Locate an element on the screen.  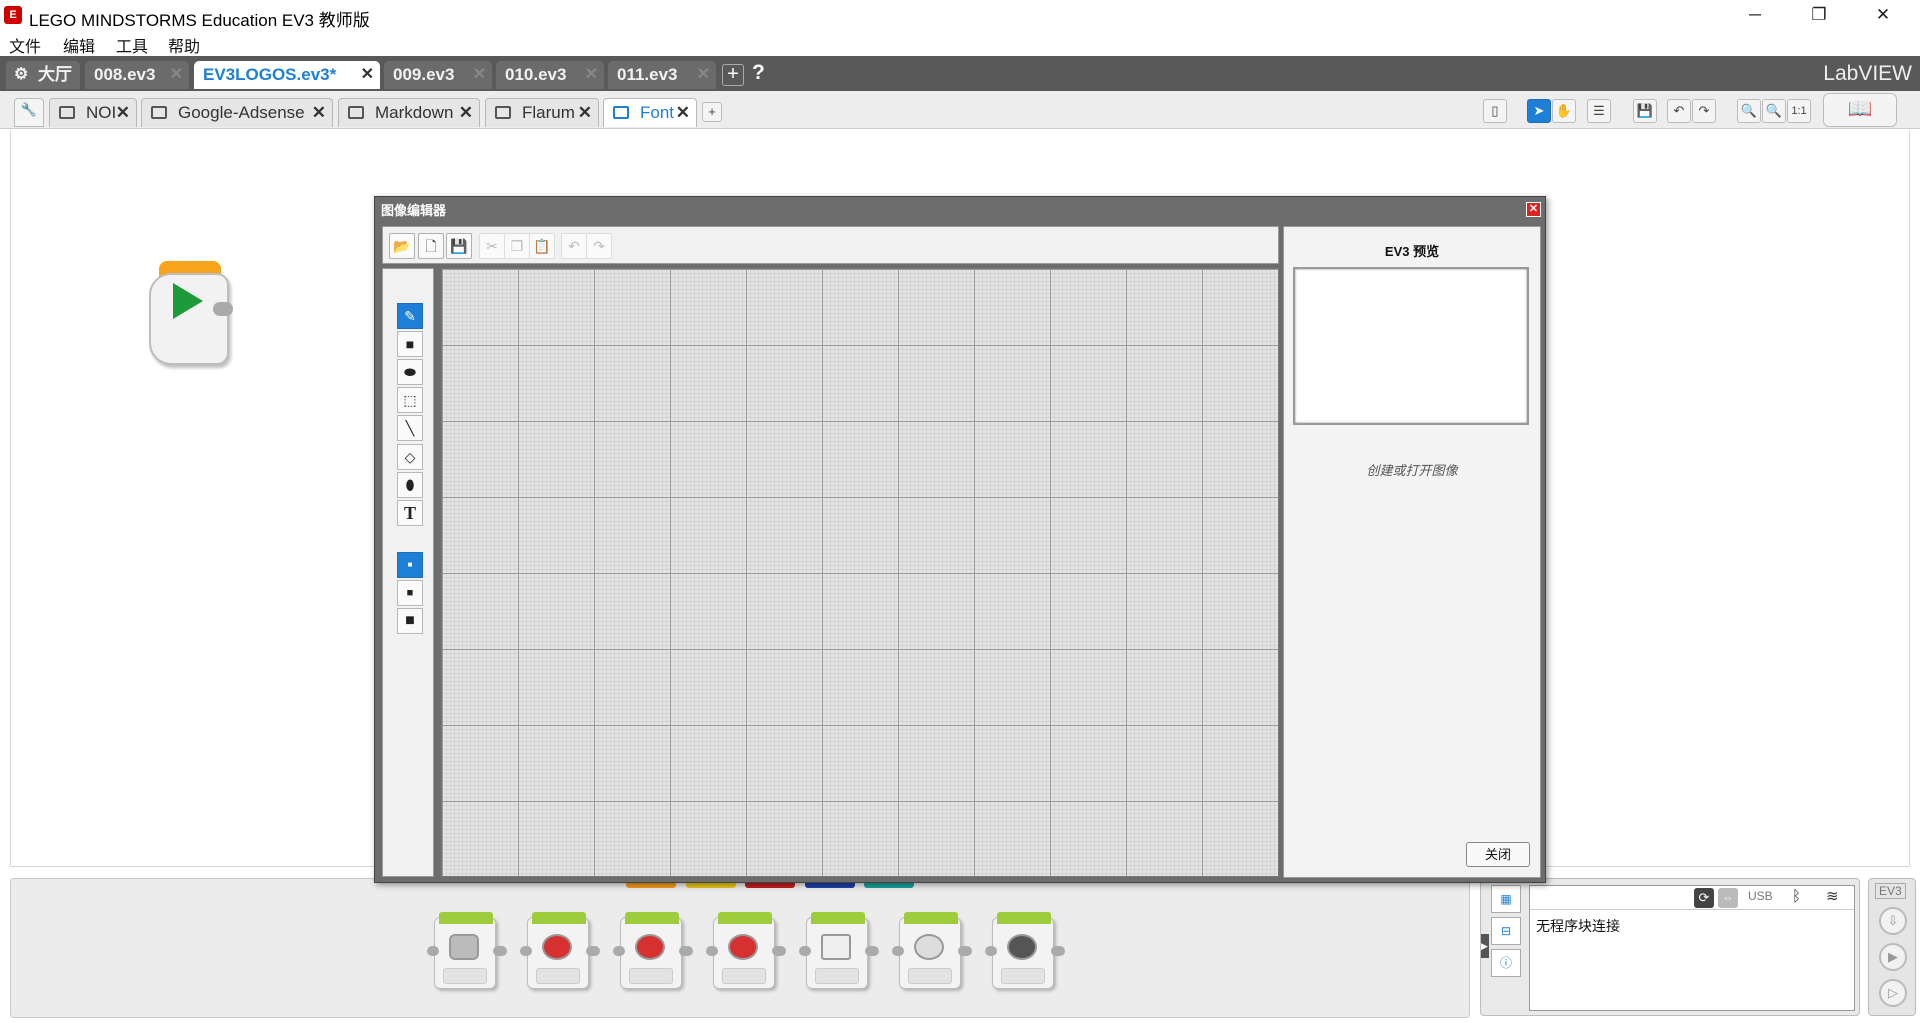
tab-program-flarum: Flarum ✕ is located at coordinates (542, 112).